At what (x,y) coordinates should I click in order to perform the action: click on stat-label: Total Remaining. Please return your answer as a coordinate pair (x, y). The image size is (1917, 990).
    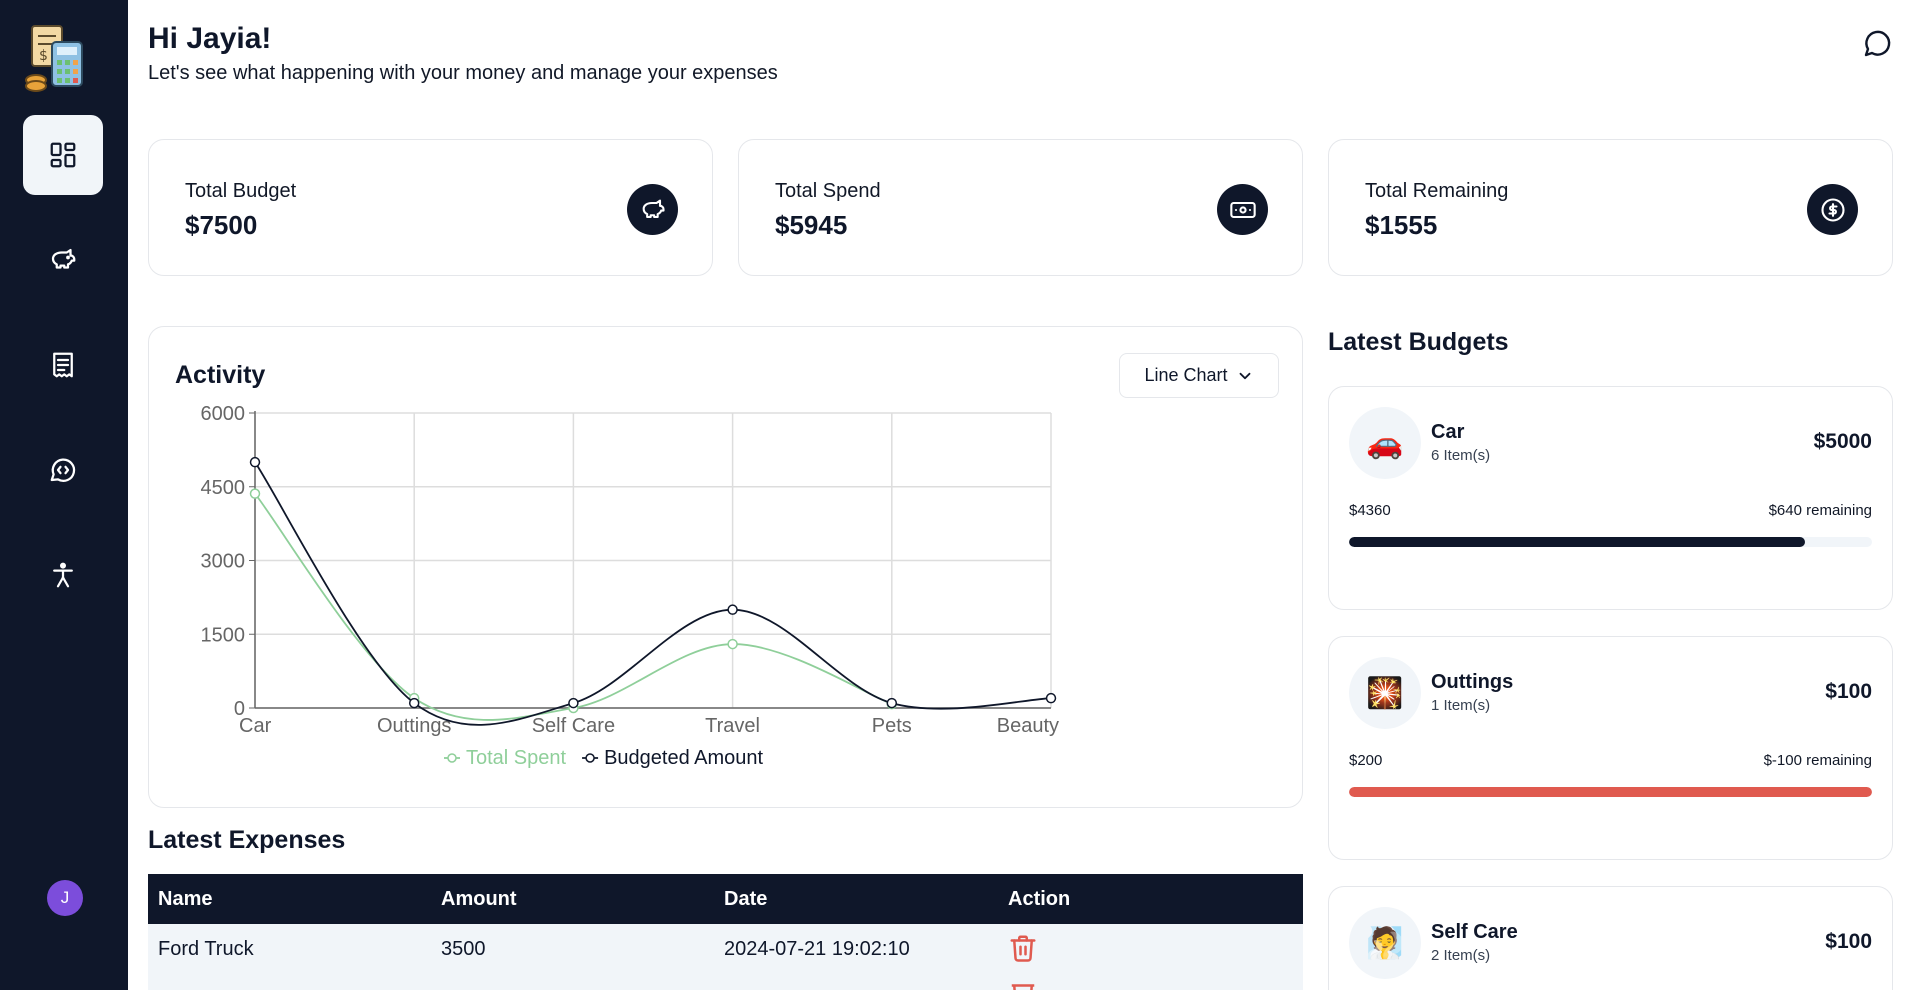
    Looking at the image, I should click on (1437, 191).